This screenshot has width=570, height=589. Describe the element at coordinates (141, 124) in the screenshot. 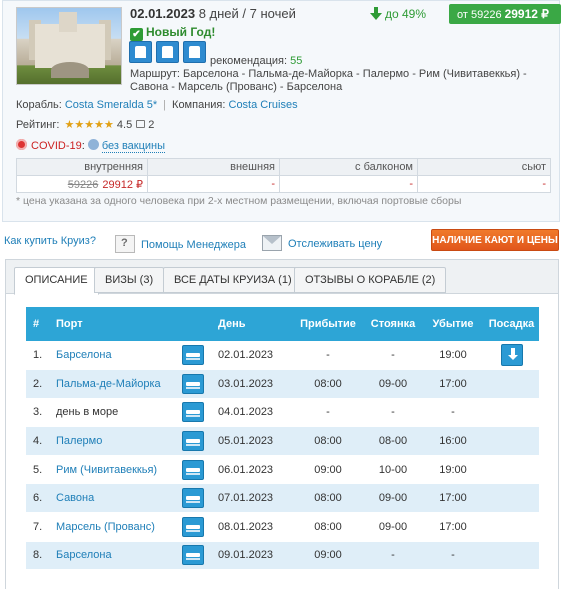

I see `comment-icon` at that location.